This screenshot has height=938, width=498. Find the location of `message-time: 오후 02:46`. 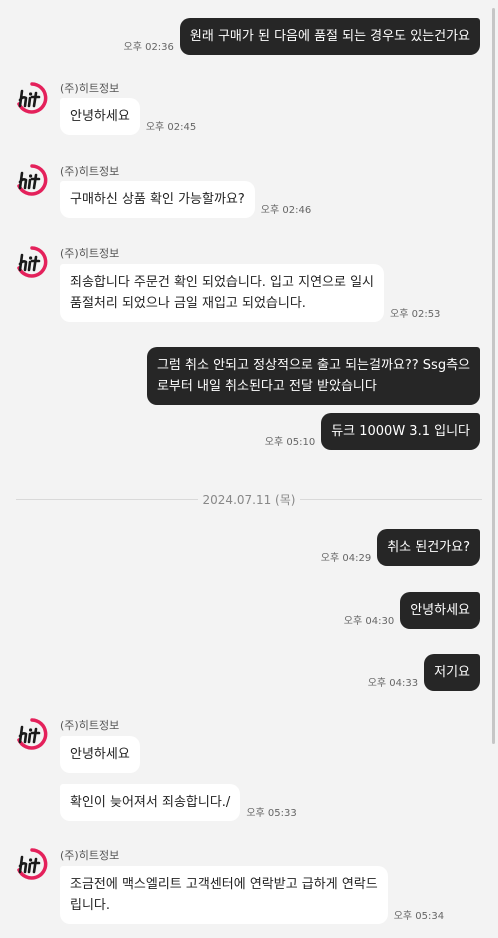

message-time: 오후 02:46 is located at coordinates (286, 210).